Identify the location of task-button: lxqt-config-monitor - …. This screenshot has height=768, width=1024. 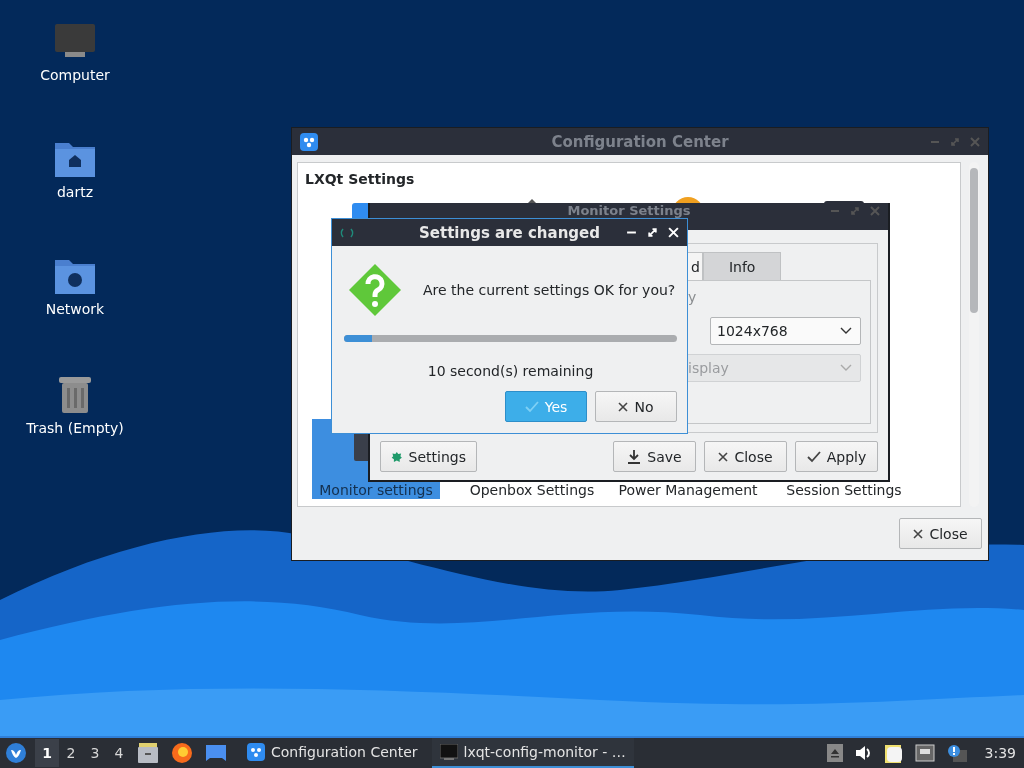
(532, 753).